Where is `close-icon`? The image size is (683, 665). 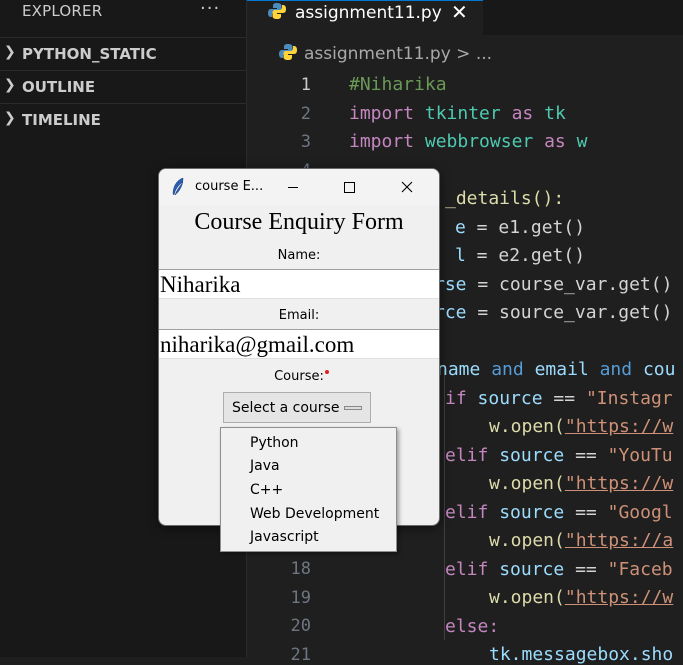 close-icon is located at coordinates (407, 187).